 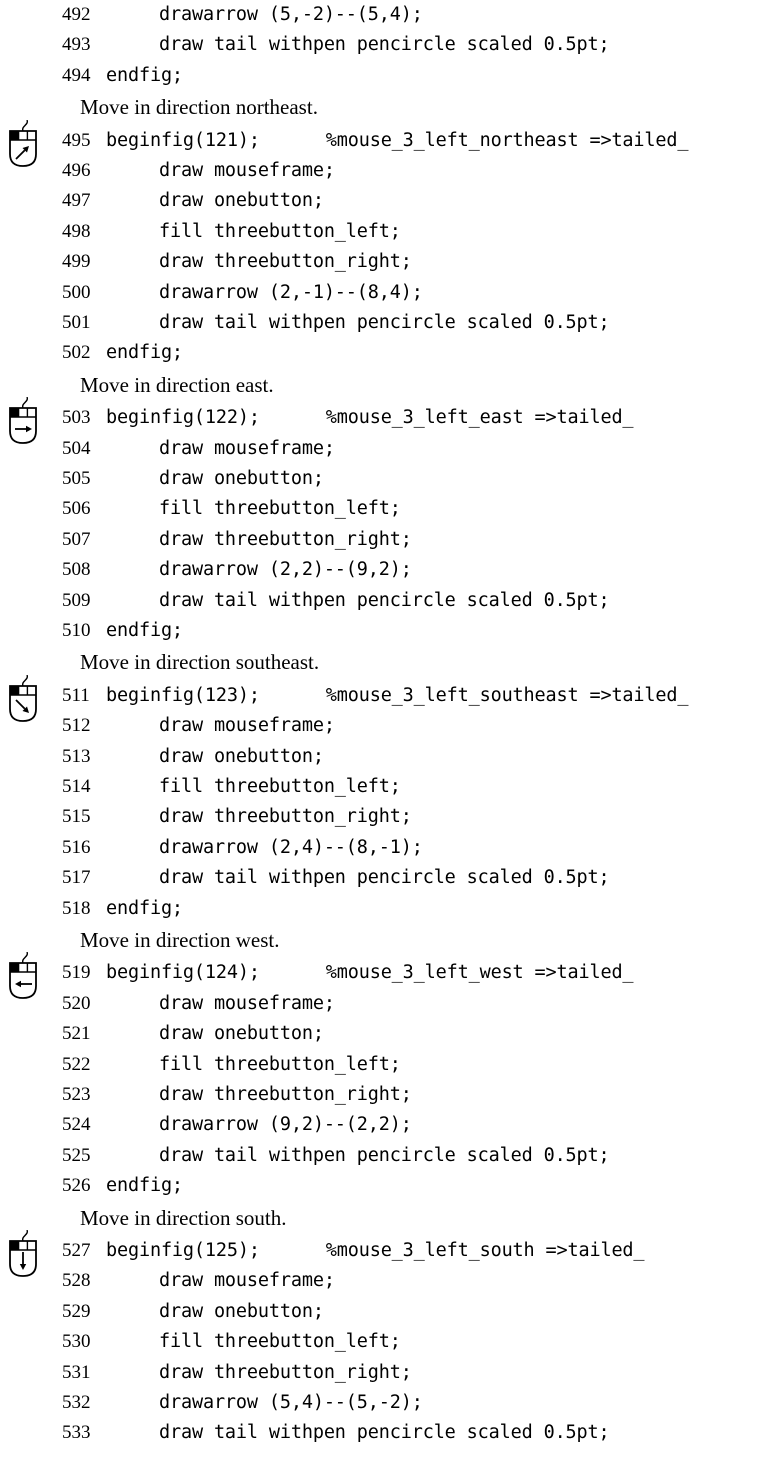 What do you see at coordinates (76, 908) in the screenshot?
I see `line-number: 518` at bounding box center [76, 908].